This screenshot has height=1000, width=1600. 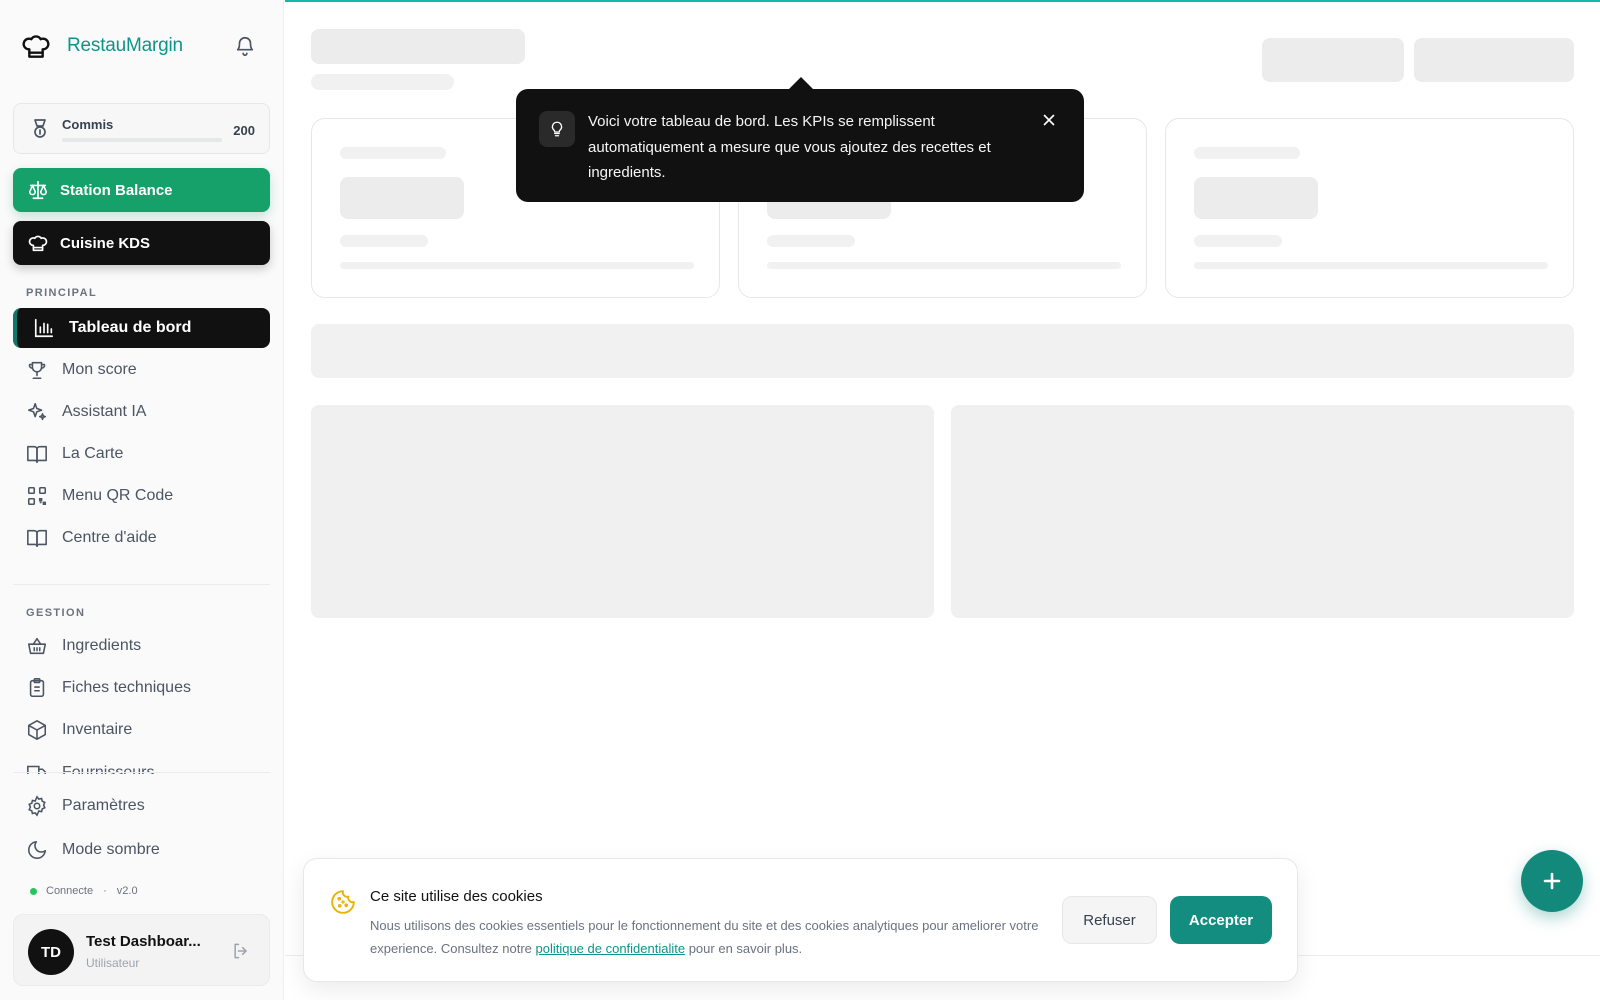 What do you see at coordinates (942, 1) in the screenshot?
I see `top-progress-bar` at bounding box center [942, 1].